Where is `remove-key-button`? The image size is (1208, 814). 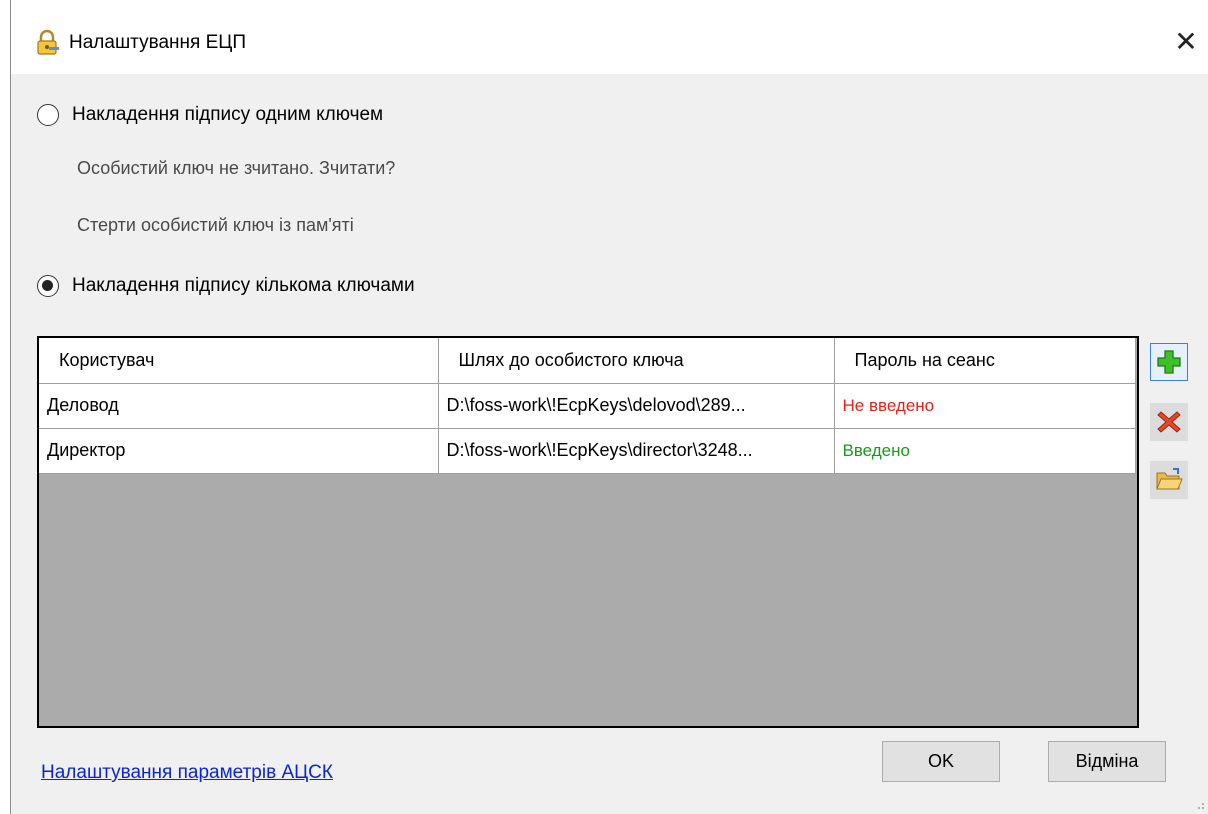
remove-key-button is located at coordinates (1169, 422).